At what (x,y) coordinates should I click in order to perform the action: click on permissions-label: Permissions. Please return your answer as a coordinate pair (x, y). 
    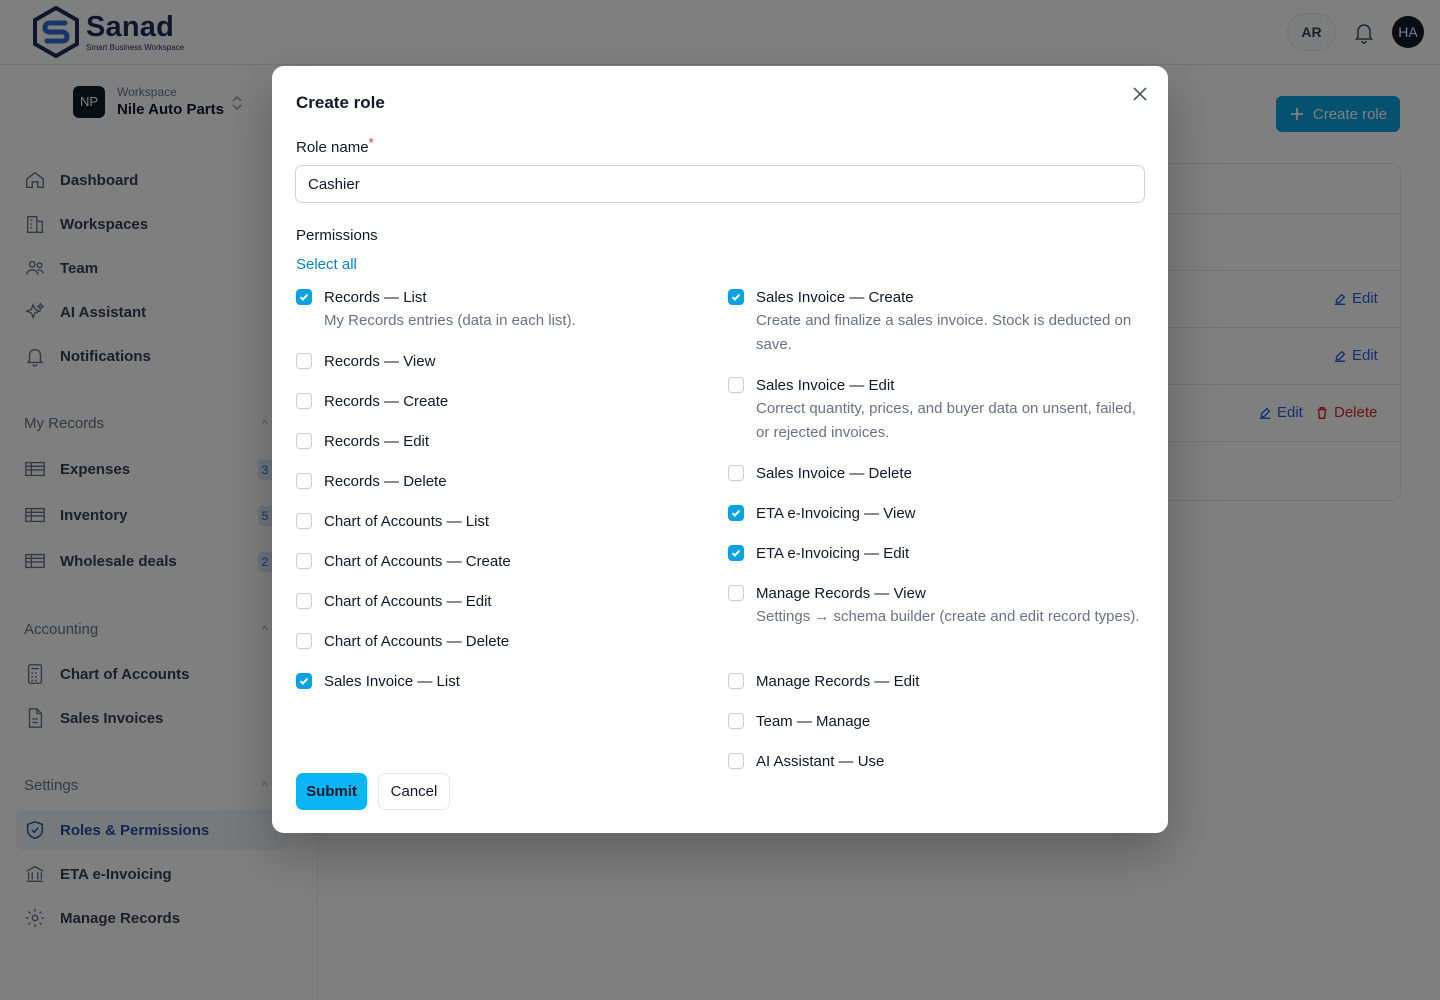
    Looking at the image, I should click on (337, 235).